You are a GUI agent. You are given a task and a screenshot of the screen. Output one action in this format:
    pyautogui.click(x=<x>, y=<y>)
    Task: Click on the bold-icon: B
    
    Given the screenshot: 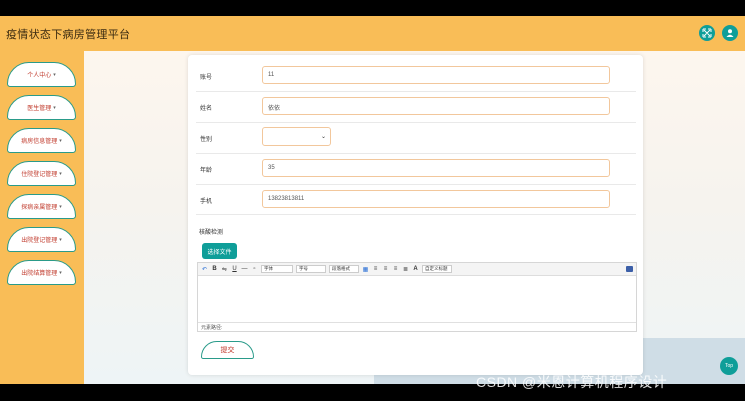 What is the action you would take?
    pyautogui.click(x=214, y=269)
    